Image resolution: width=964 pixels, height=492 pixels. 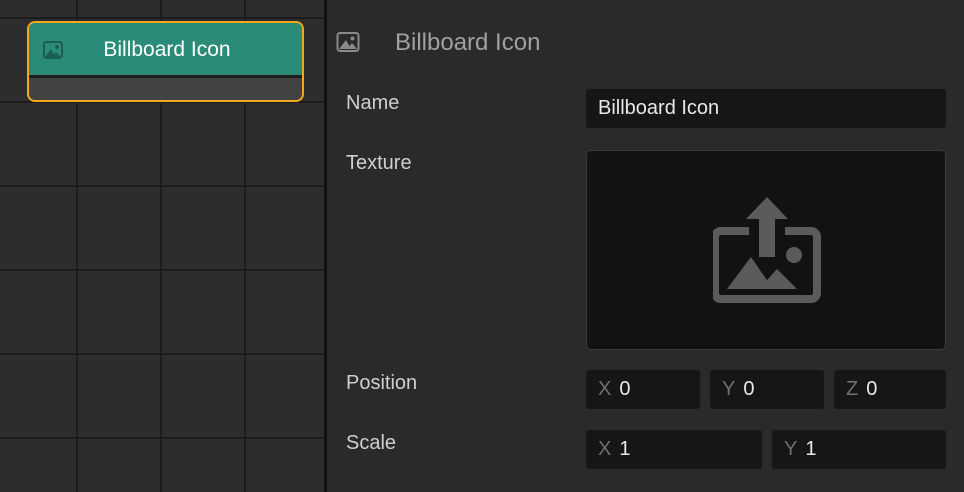 I want to click on upload-image-icon, so click(x=767, y=250).